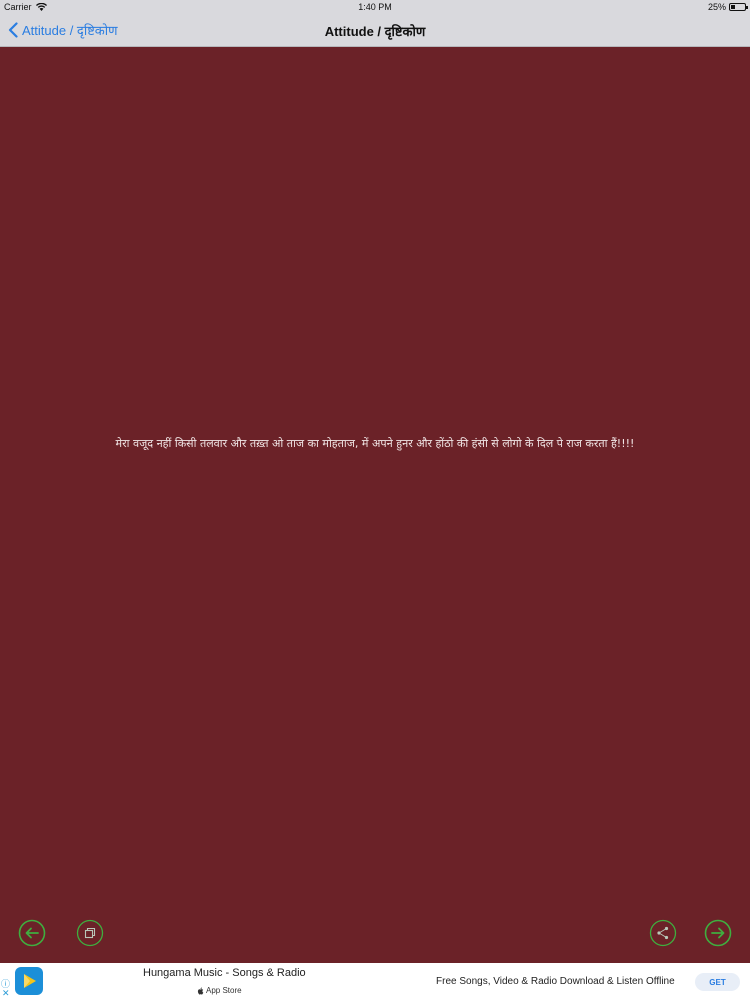 Image resolution: width=750 pixels, height=1000 pixels. Describe the element at coordinates (727, 7) in the screenshot. I see `battery-info: 25%` at that location.